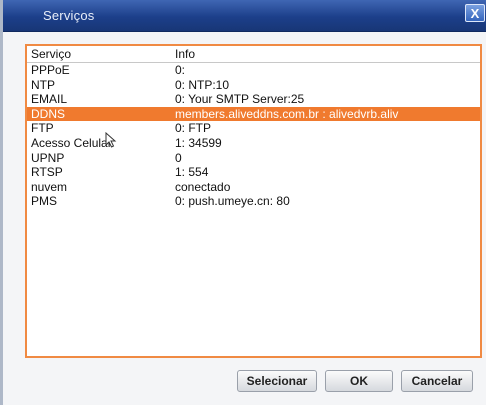 This screenshot has width=486, height=405. Describe the element at coordinates (202, 84) in the screenshot. I see `service-info: 0: NTP:10` at that location.